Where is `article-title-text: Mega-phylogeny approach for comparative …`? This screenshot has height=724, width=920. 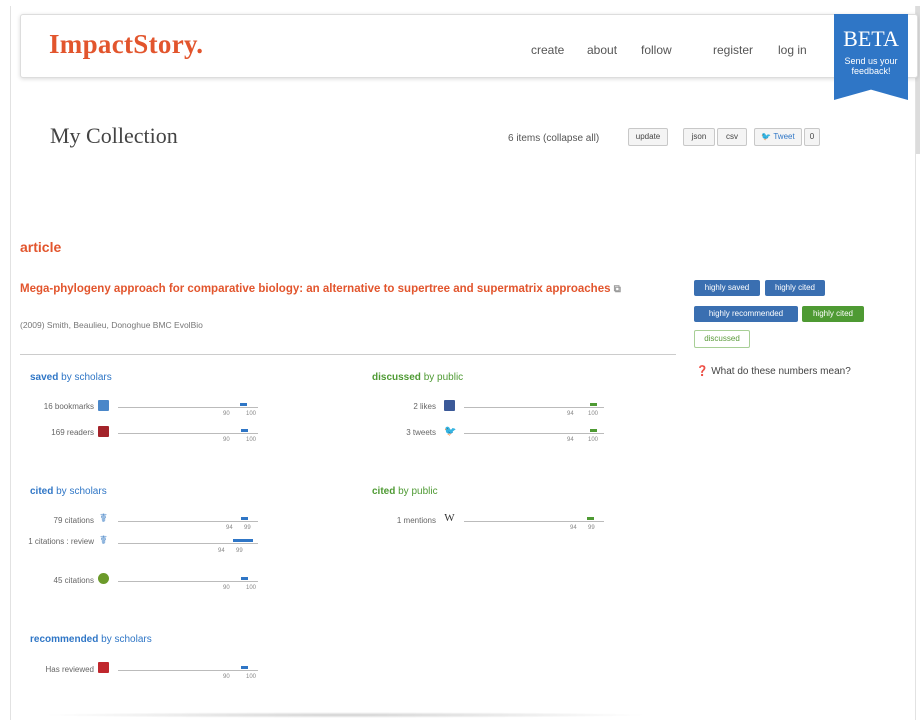 article-title-text: Mega-phylogeny approach for comparative … is located at coordinates (315, 289).